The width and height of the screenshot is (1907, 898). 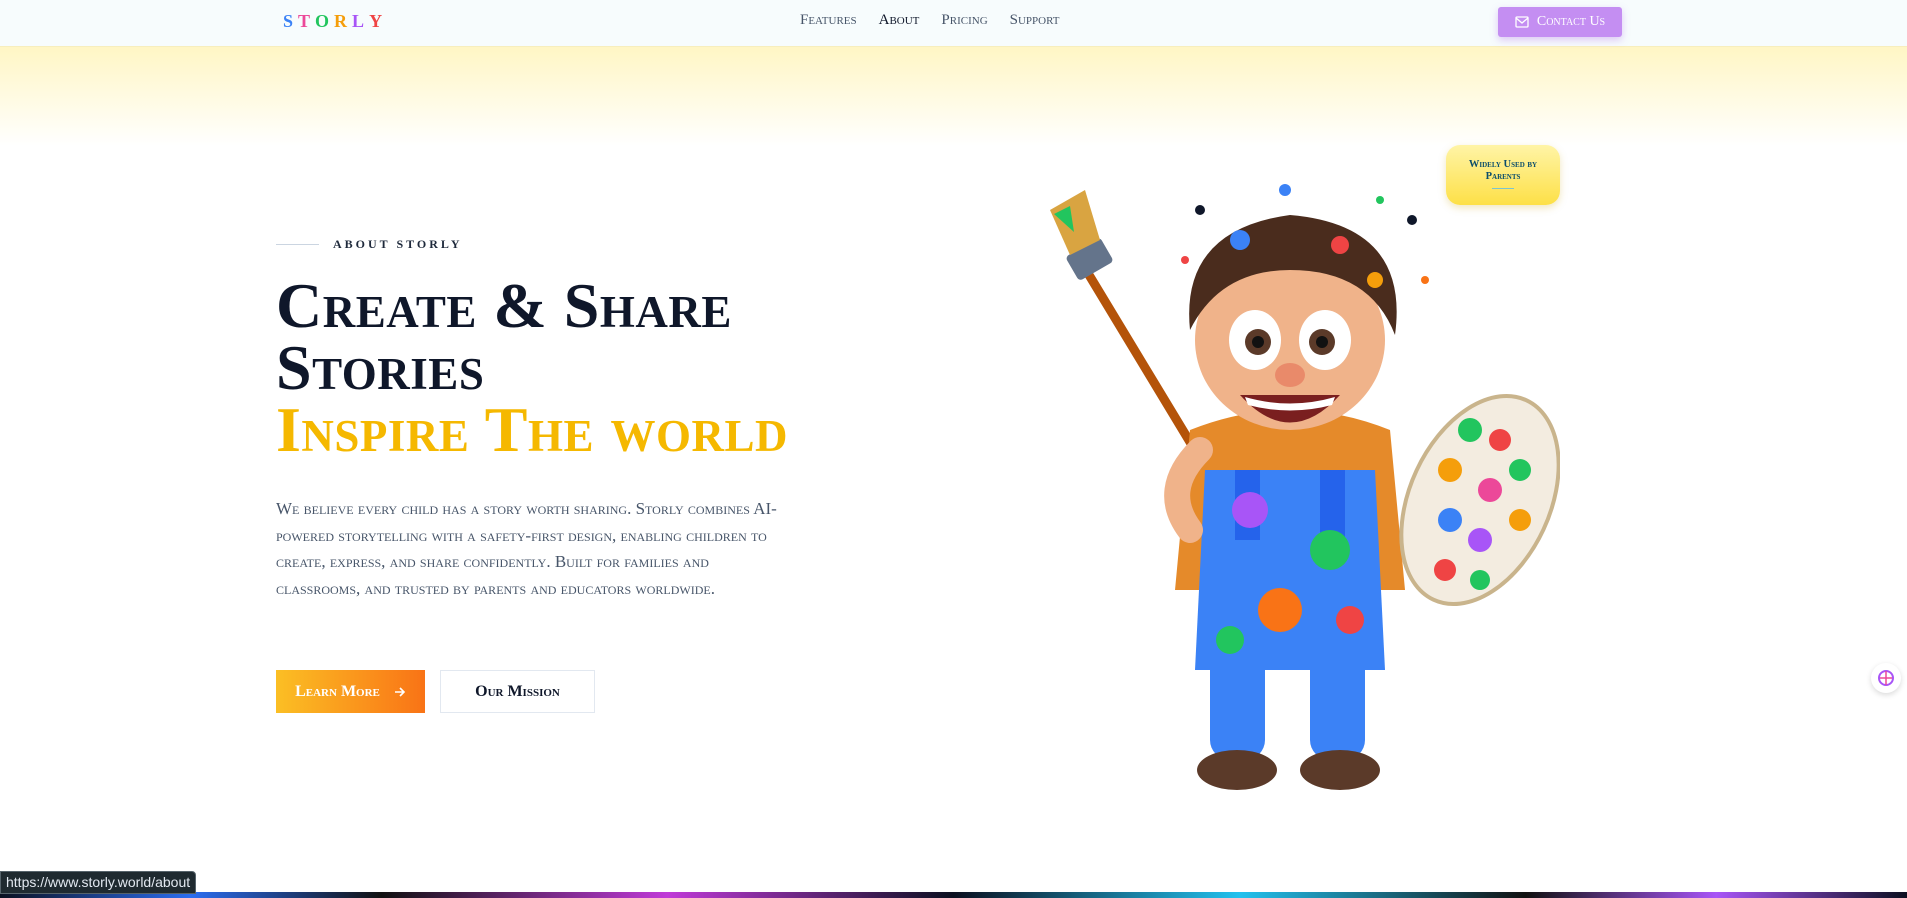 What do you see at coordinates (953, 96) in the screenshot?
I see `hero-band` at bounding box center [953, 96].